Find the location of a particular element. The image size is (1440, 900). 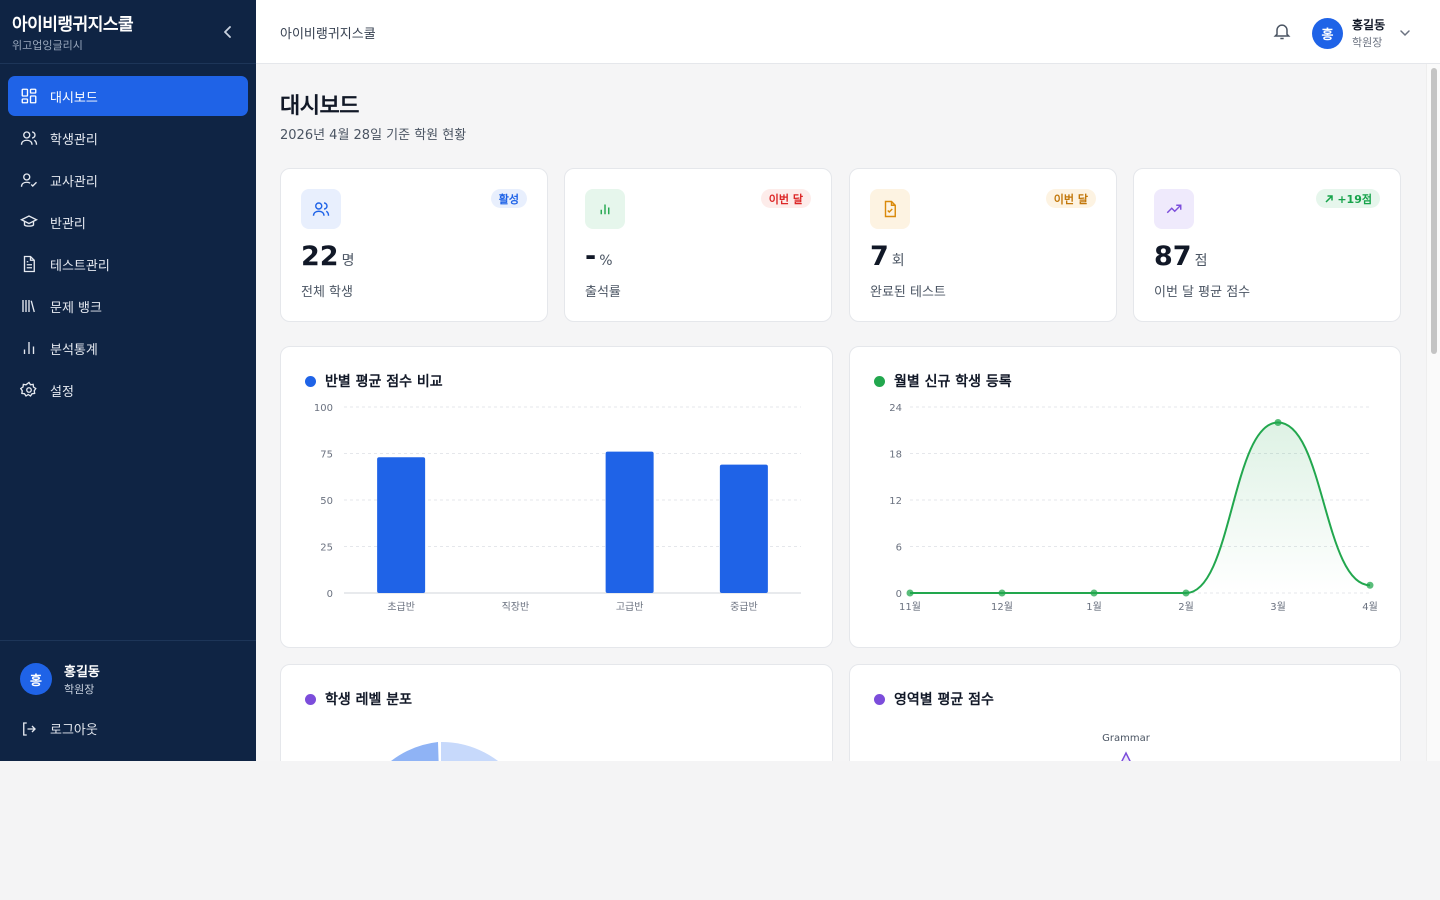

library-icon is located at coordinates (28, 306).